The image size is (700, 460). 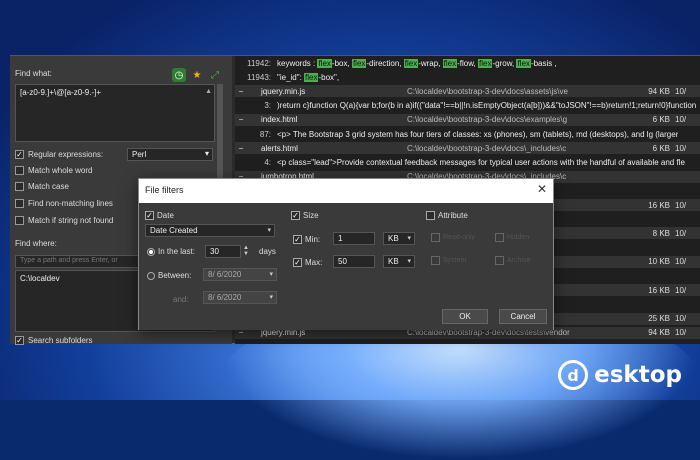 I want to click on search-subfolders-option: ✓ Search subfolders, so click(x=53, y=340).